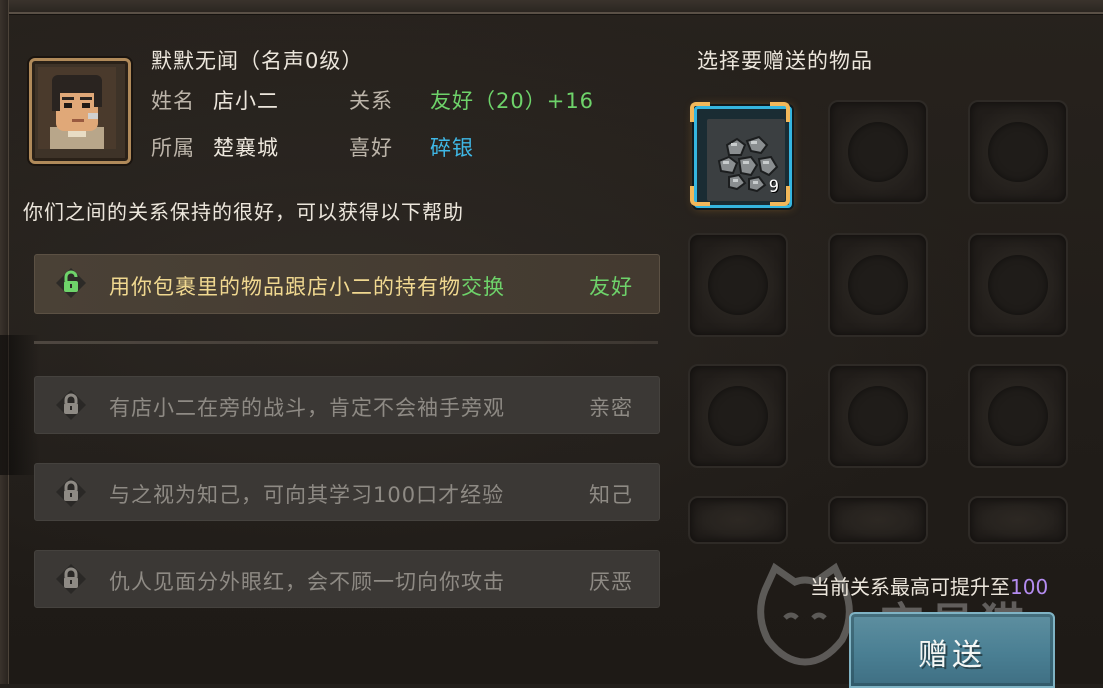 The image size is (1103, 688). What do you see at coordinates (307, 287) in the screenshot?
I see `help-text-trade: 用你包裹里的物品跟店小二的持有物交换` at bounding box center [307, 287].